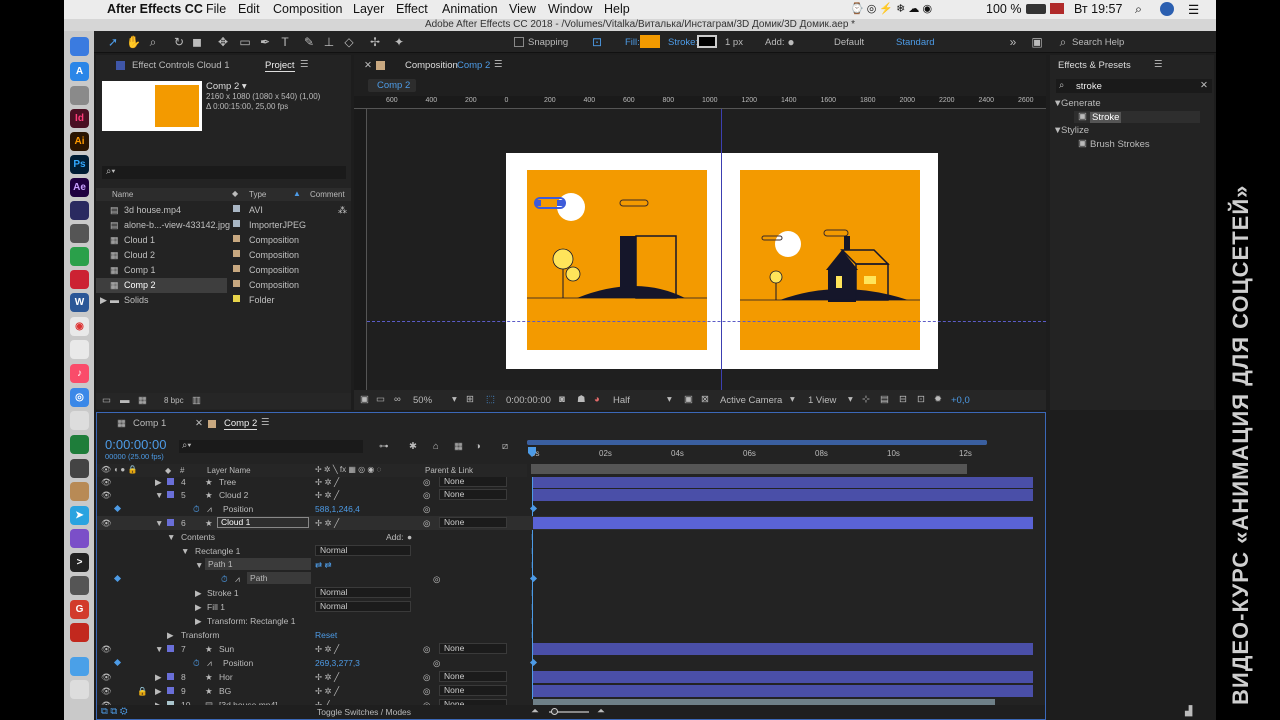  I want to click on view-layout-dropdown: 1 View, so click(822, 400).